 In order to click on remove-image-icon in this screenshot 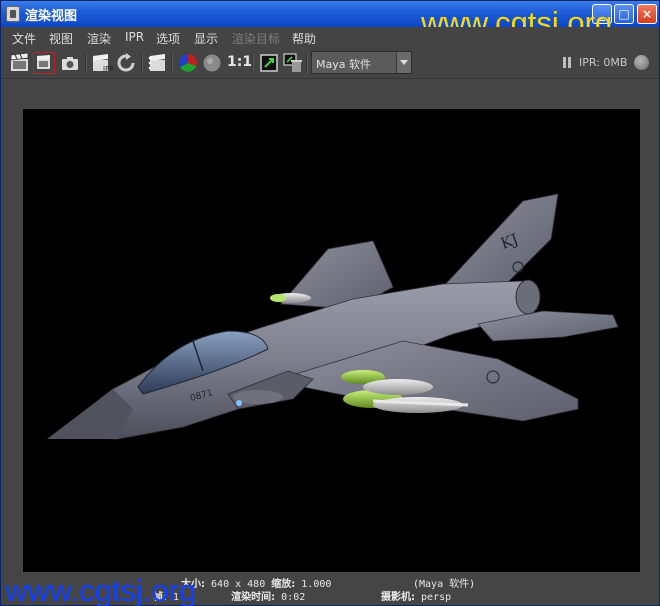, I will do `click(293, 63)`.